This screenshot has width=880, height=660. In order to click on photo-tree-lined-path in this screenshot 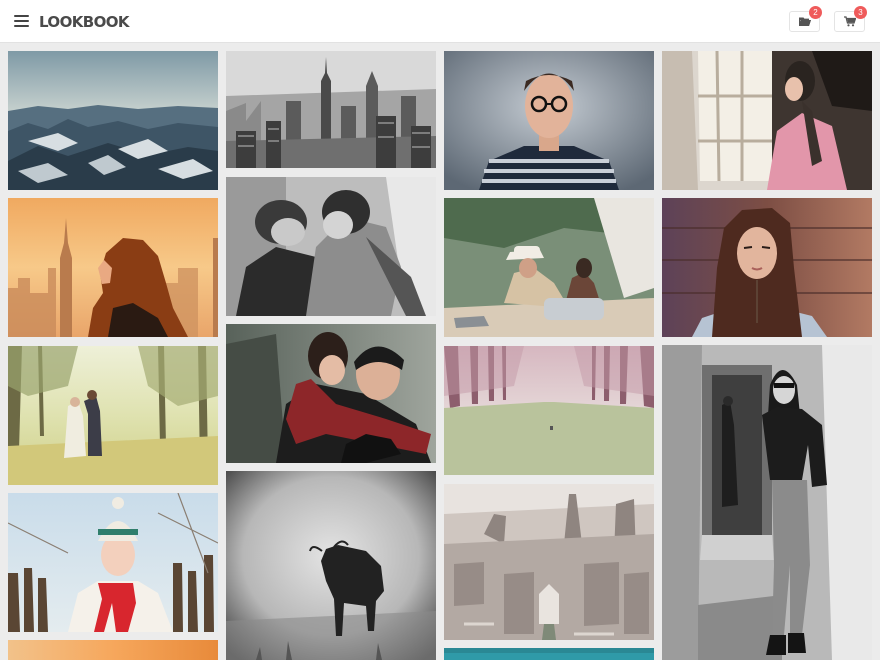, I will do `click(549, 410)`.